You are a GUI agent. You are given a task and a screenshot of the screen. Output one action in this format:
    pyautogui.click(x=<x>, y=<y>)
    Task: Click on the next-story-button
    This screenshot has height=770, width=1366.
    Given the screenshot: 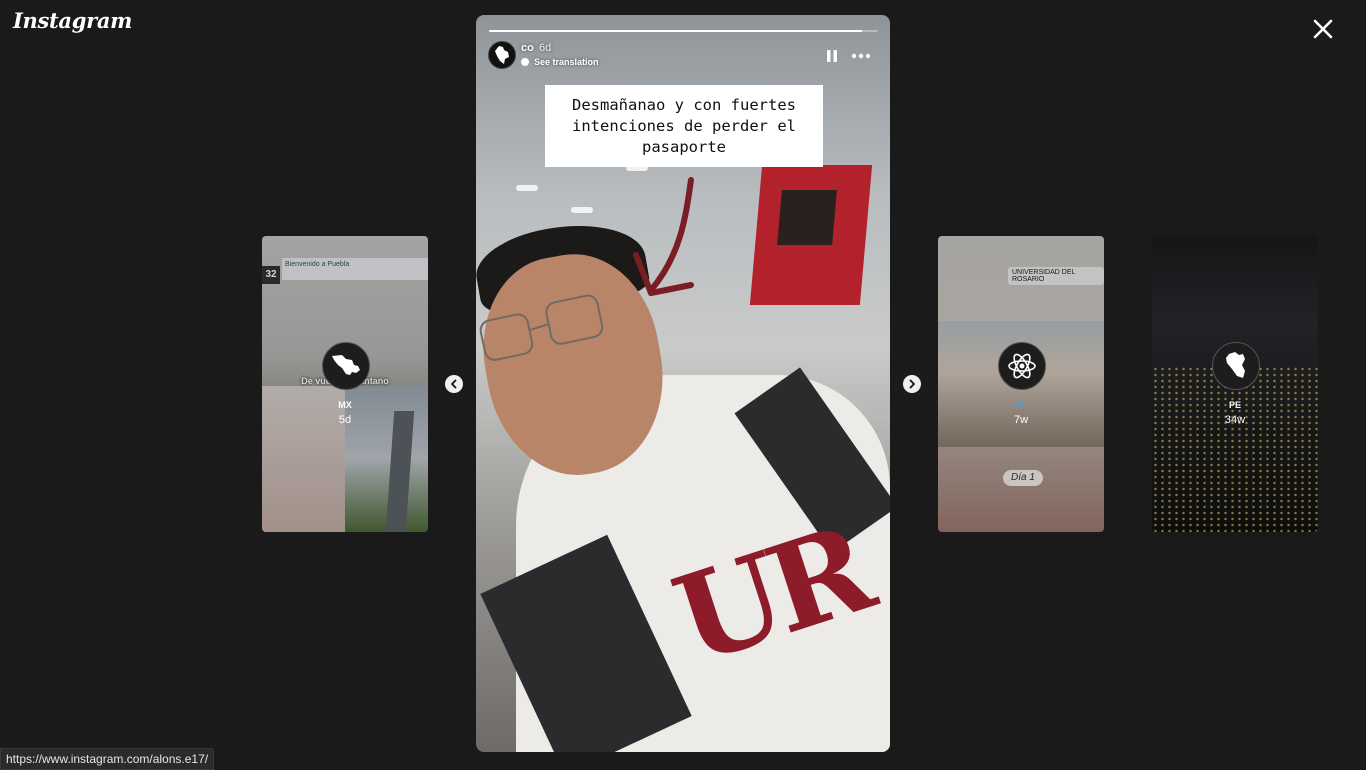 What is the action you would take?
    pyautogui.click(x=912, y=384)
    